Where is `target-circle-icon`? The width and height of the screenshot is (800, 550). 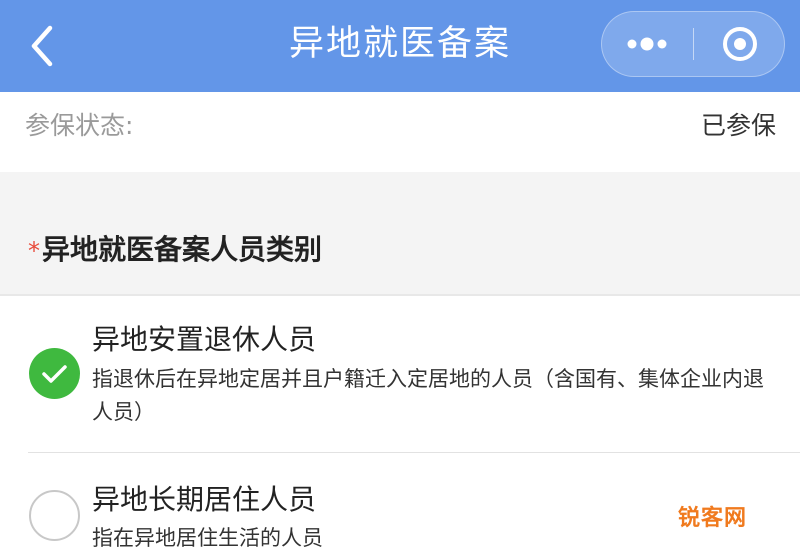
target-circle-icon is located at coordinates (740, 44).